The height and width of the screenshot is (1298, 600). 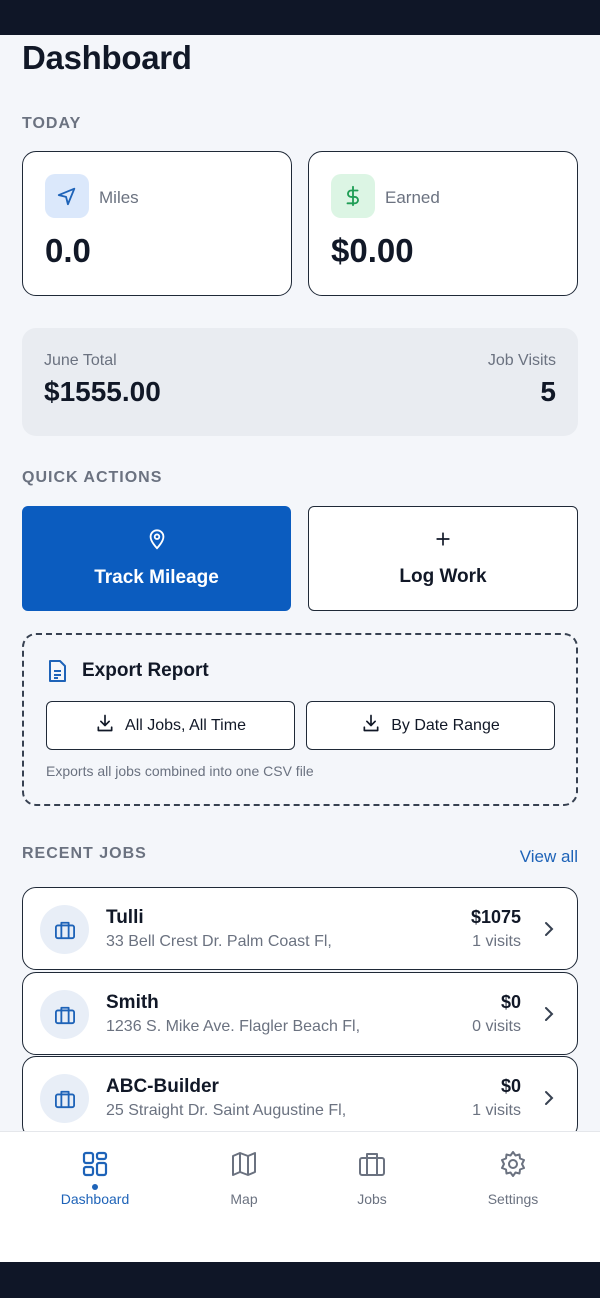 I want to click on nav-settings: Settings, so click(x=513, y=1178).